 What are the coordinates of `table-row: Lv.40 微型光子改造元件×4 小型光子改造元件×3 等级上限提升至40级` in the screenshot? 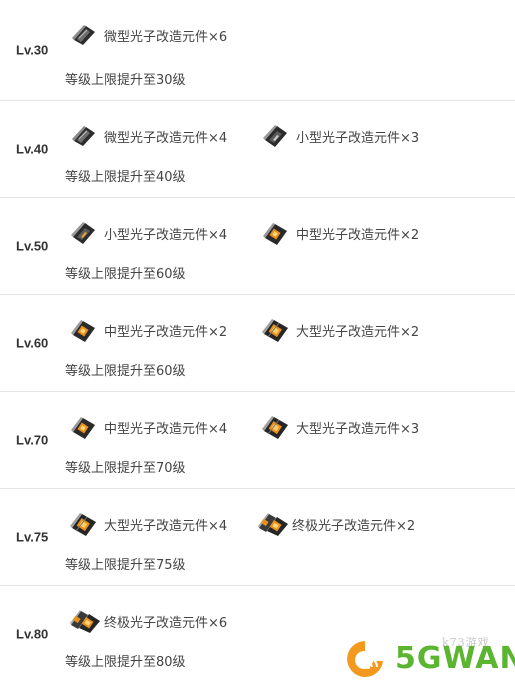 It's located at (257, 149).